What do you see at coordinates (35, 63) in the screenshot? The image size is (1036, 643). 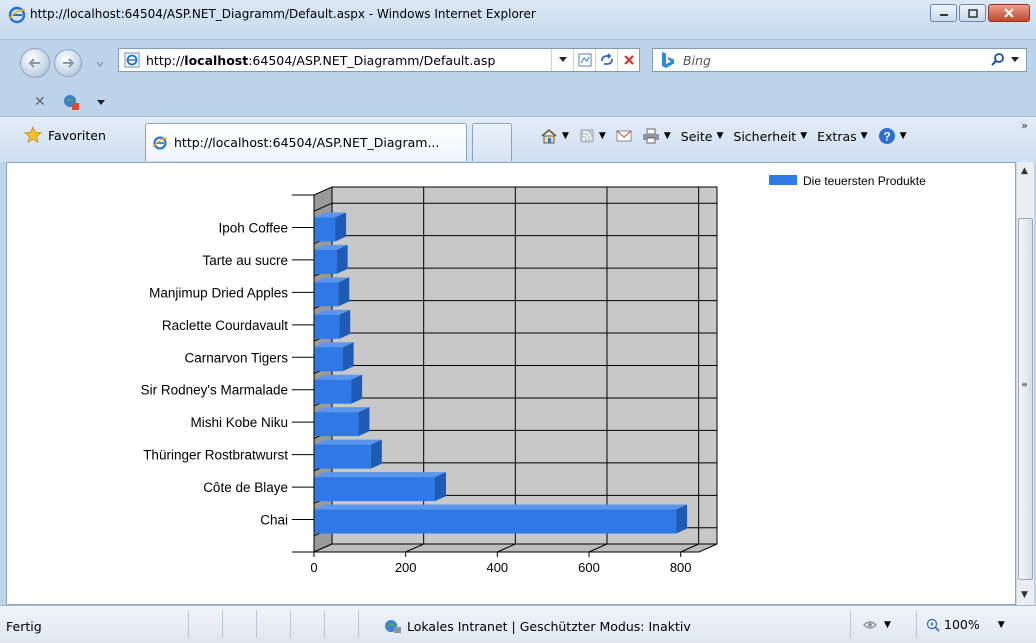 I see `back-button` at bounding box center [35, 63].